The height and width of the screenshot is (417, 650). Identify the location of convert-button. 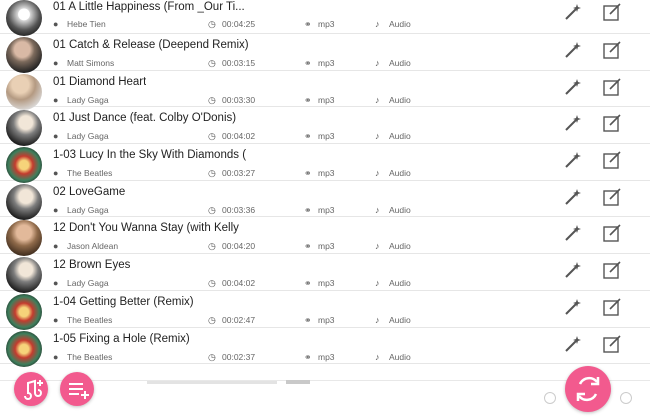
(588, 389).